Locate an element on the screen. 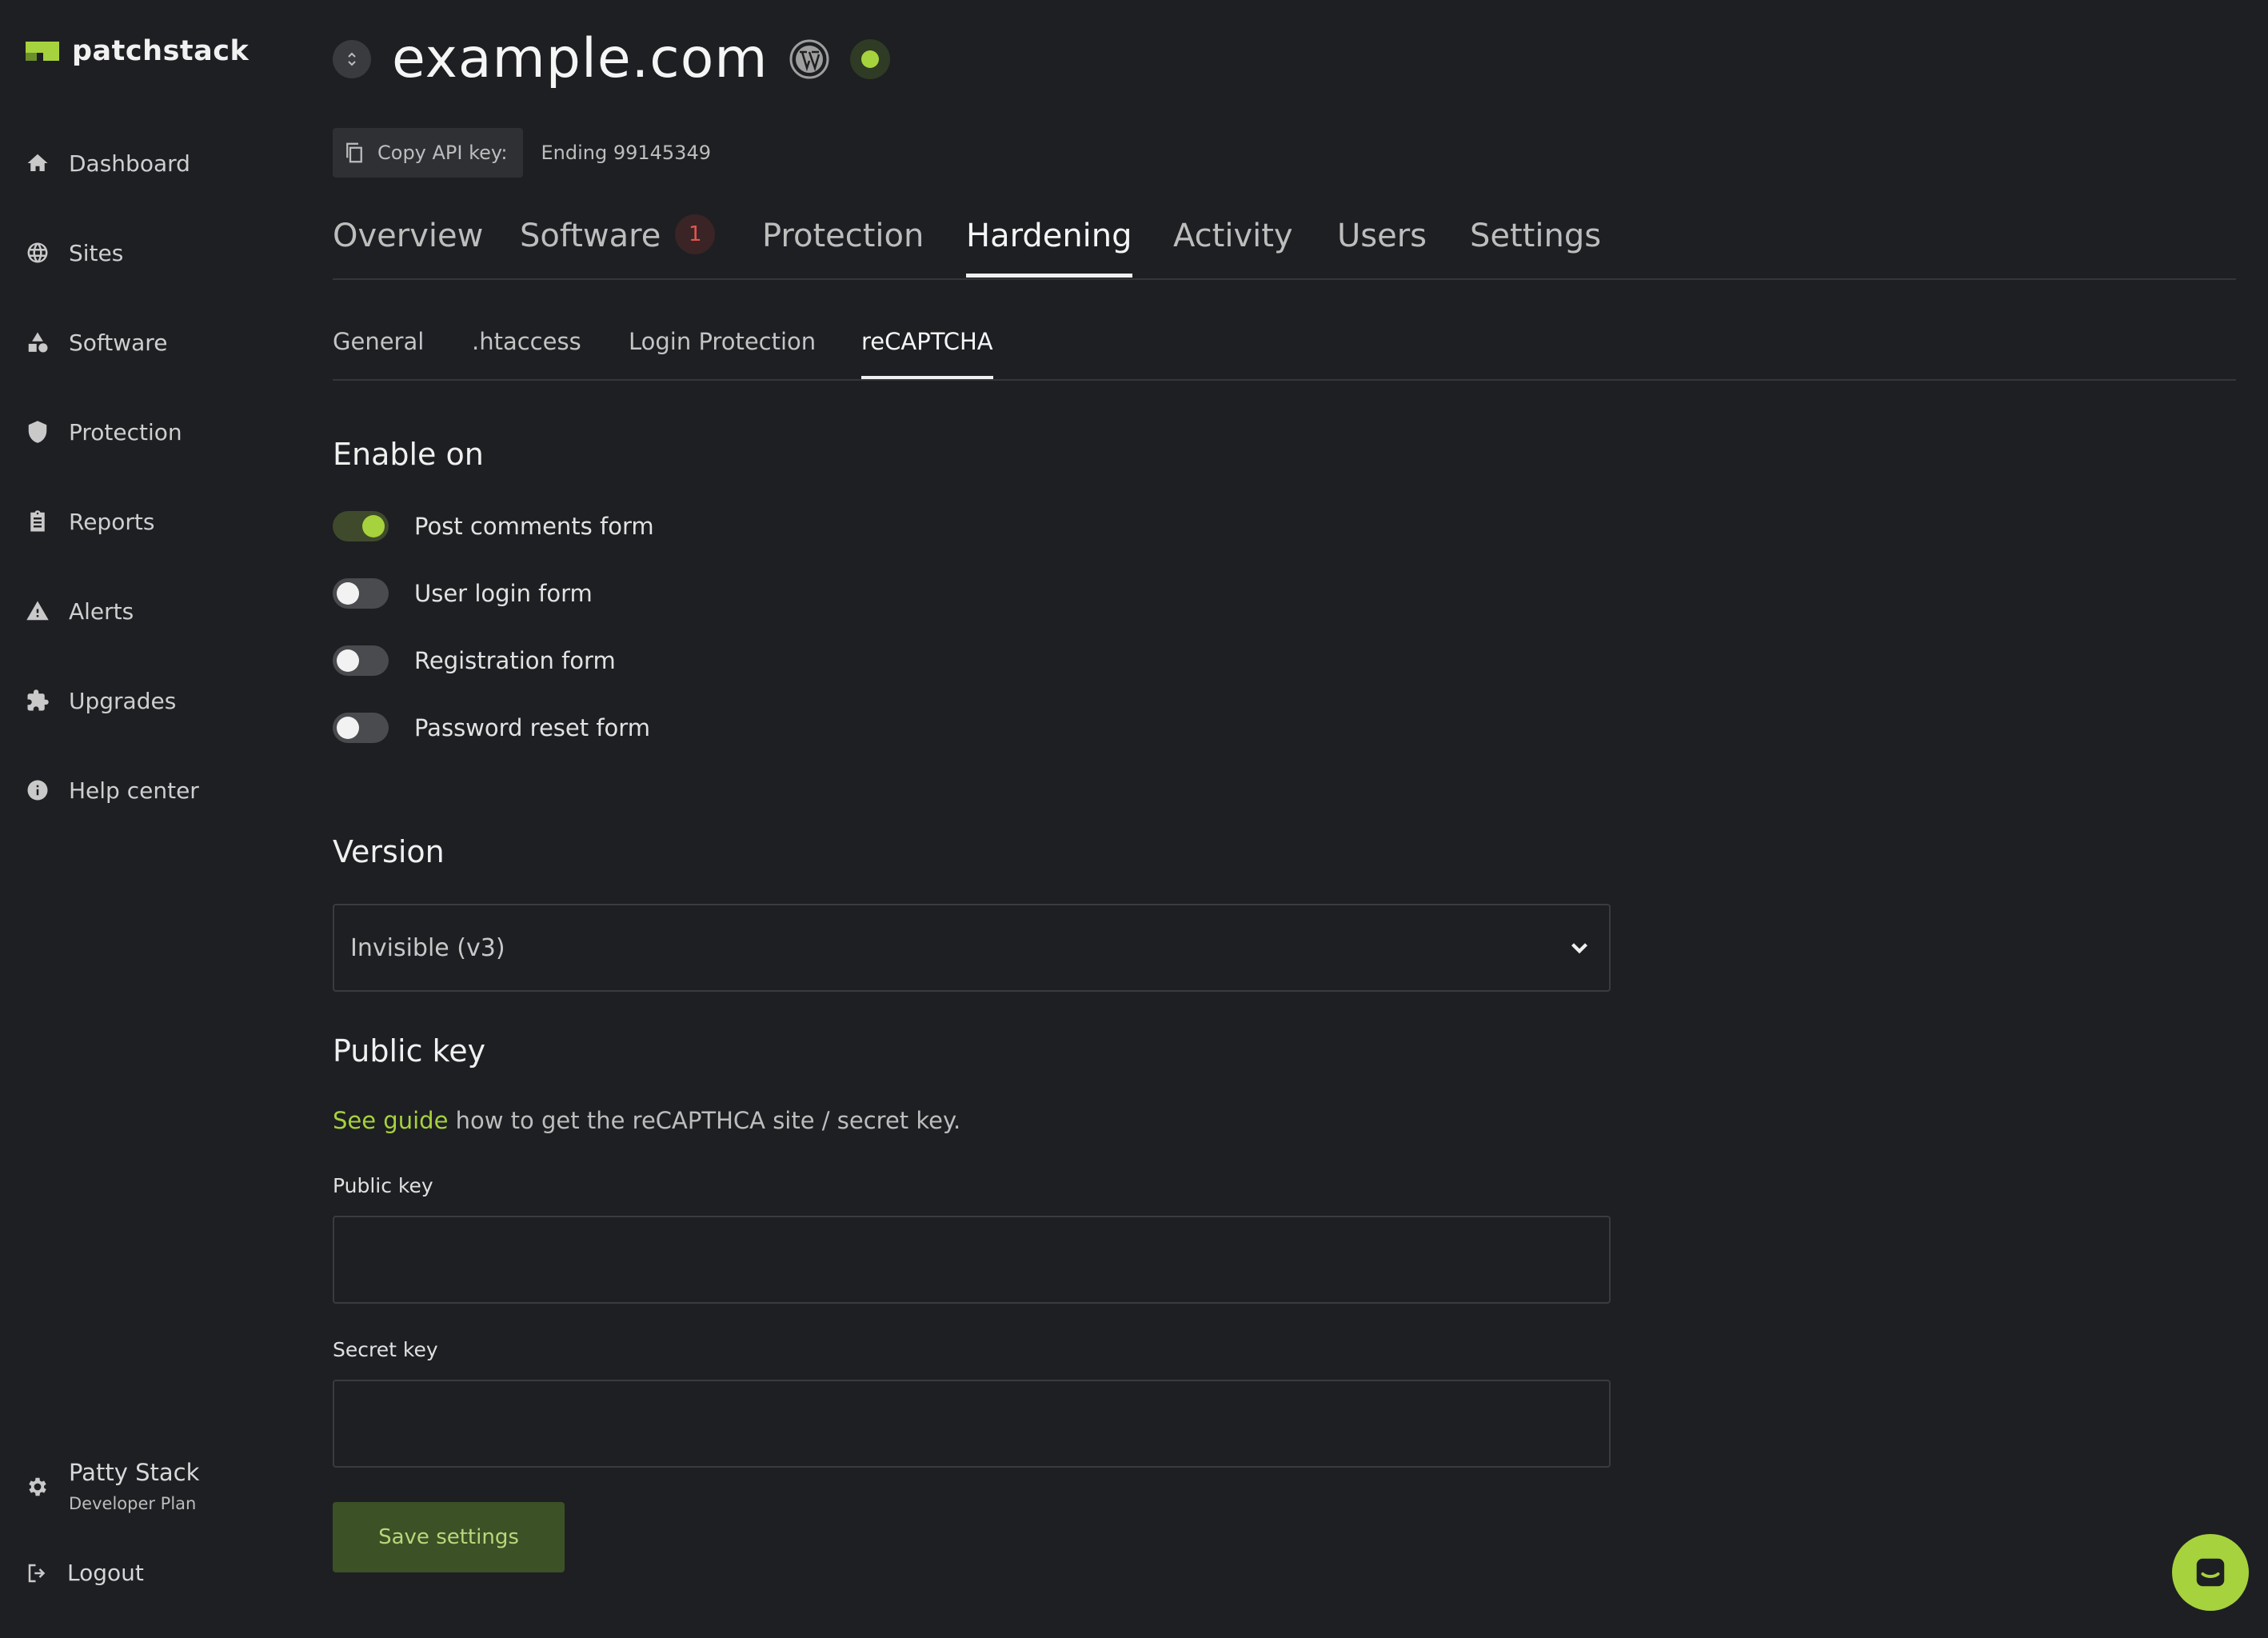  user-name: Patty Stack is located at coordinates (134, 1472).